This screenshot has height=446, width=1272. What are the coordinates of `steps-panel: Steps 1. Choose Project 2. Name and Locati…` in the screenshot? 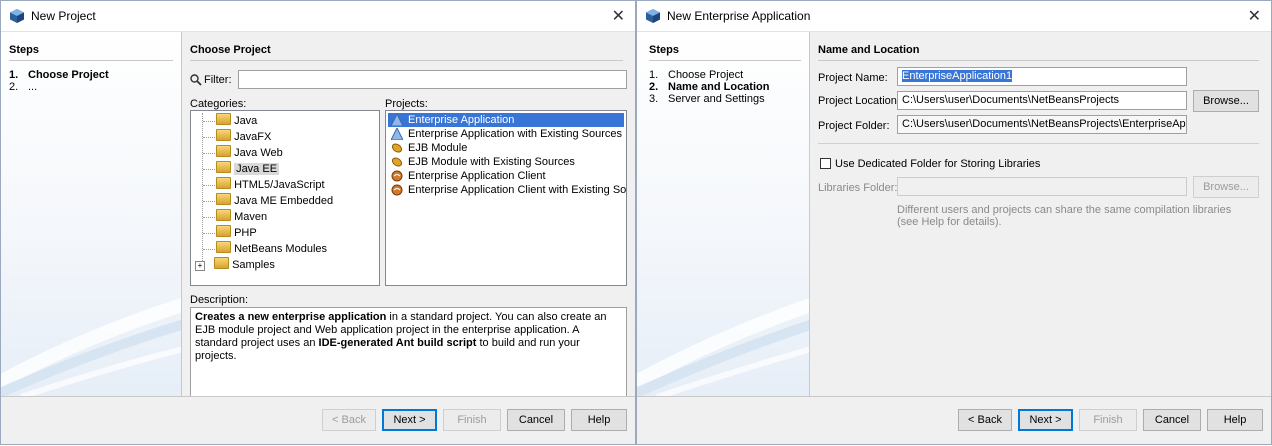 It's located at (723, 214).